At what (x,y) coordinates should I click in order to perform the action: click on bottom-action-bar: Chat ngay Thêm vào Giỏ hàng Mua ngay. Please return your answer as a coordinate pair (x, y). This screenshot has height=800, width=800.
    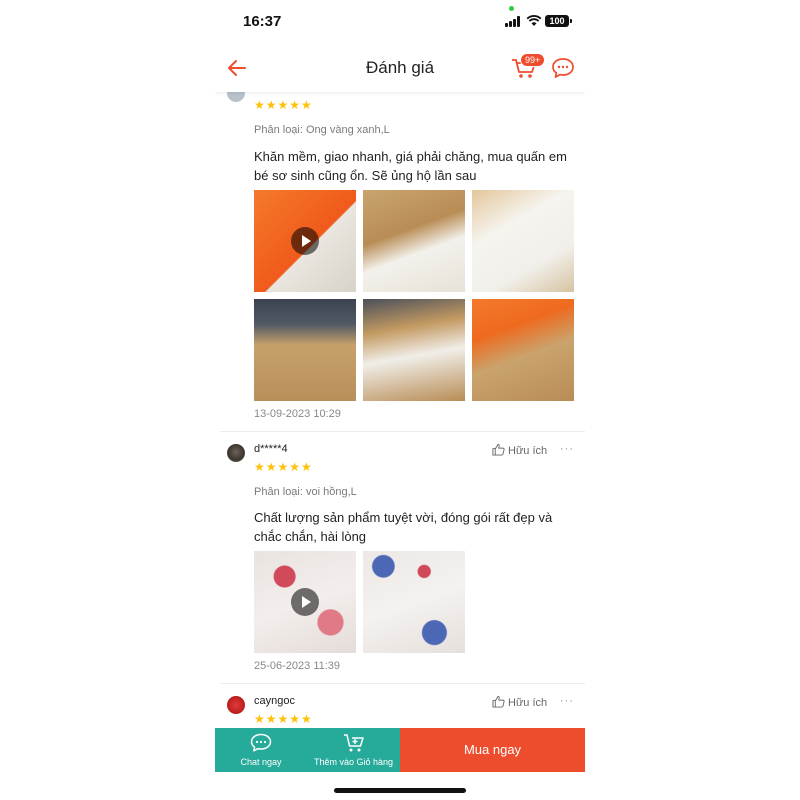
    Looking at the image, I should click on (400, 750).